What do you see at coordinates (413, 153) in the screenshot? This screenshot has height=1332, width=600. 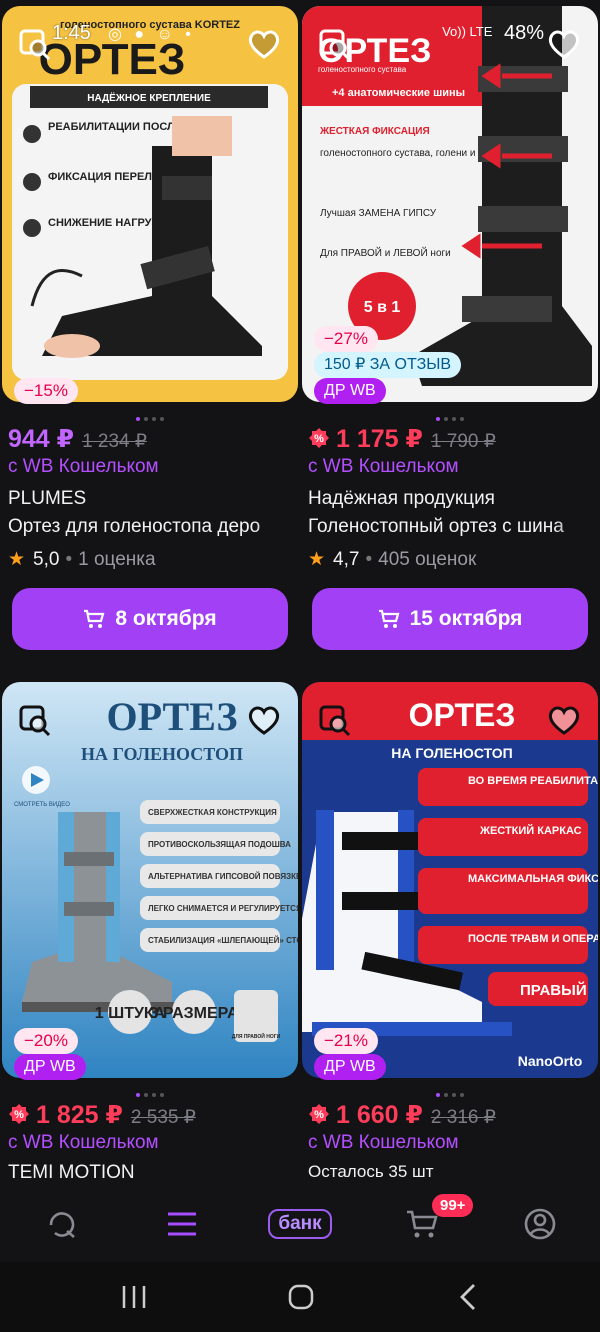 I see `image-line: голеностопного сустава, голени и стопы` at bounding box center [413, 153].